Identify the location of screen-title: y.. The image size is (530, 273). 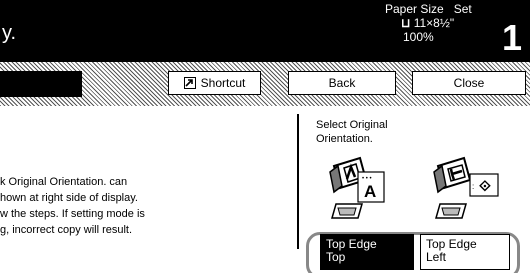
(9, 33).